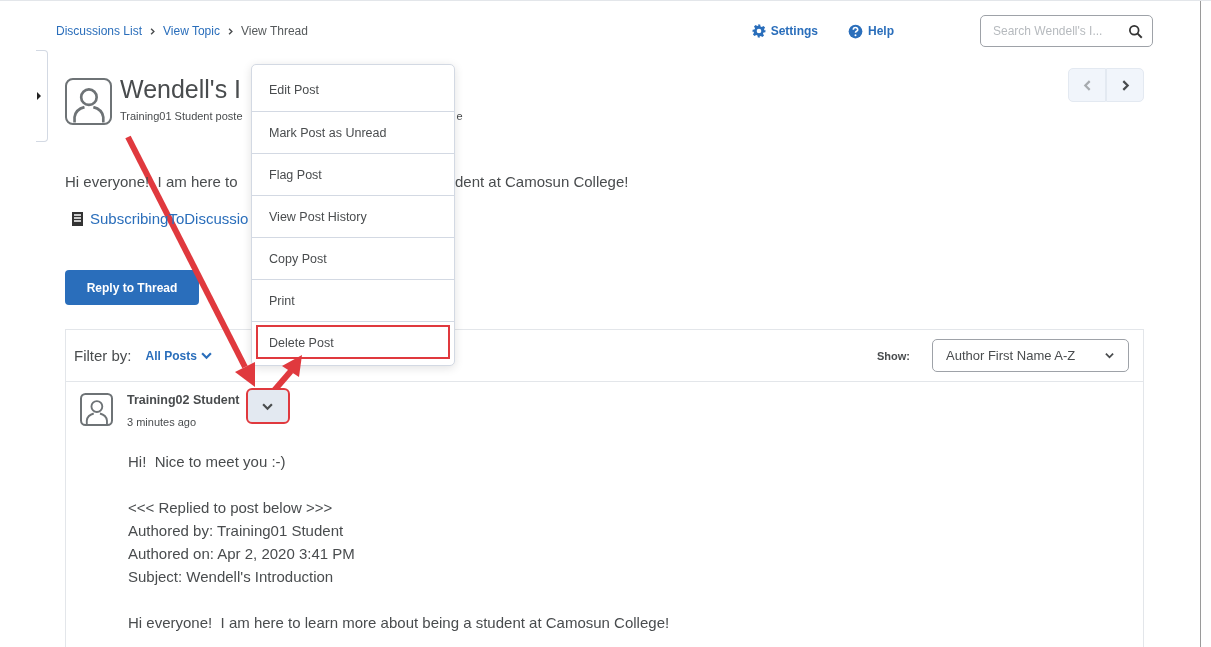 The image size is (1211, 647). I want to click on breadcrumb-current: View Thread, so click(274, 31).